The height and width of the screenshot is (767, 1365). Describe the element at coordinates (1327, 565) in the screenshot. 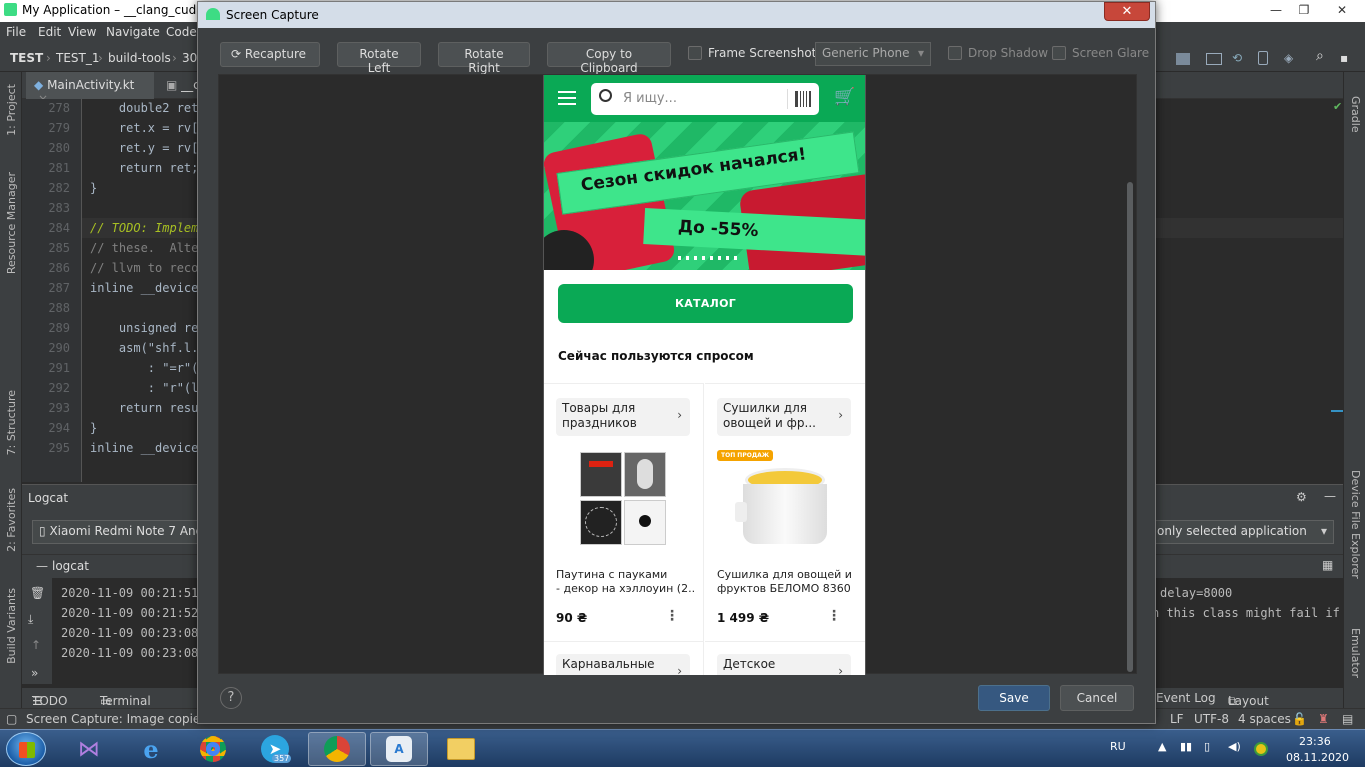

I see `layout-icon: ▦` at that location.